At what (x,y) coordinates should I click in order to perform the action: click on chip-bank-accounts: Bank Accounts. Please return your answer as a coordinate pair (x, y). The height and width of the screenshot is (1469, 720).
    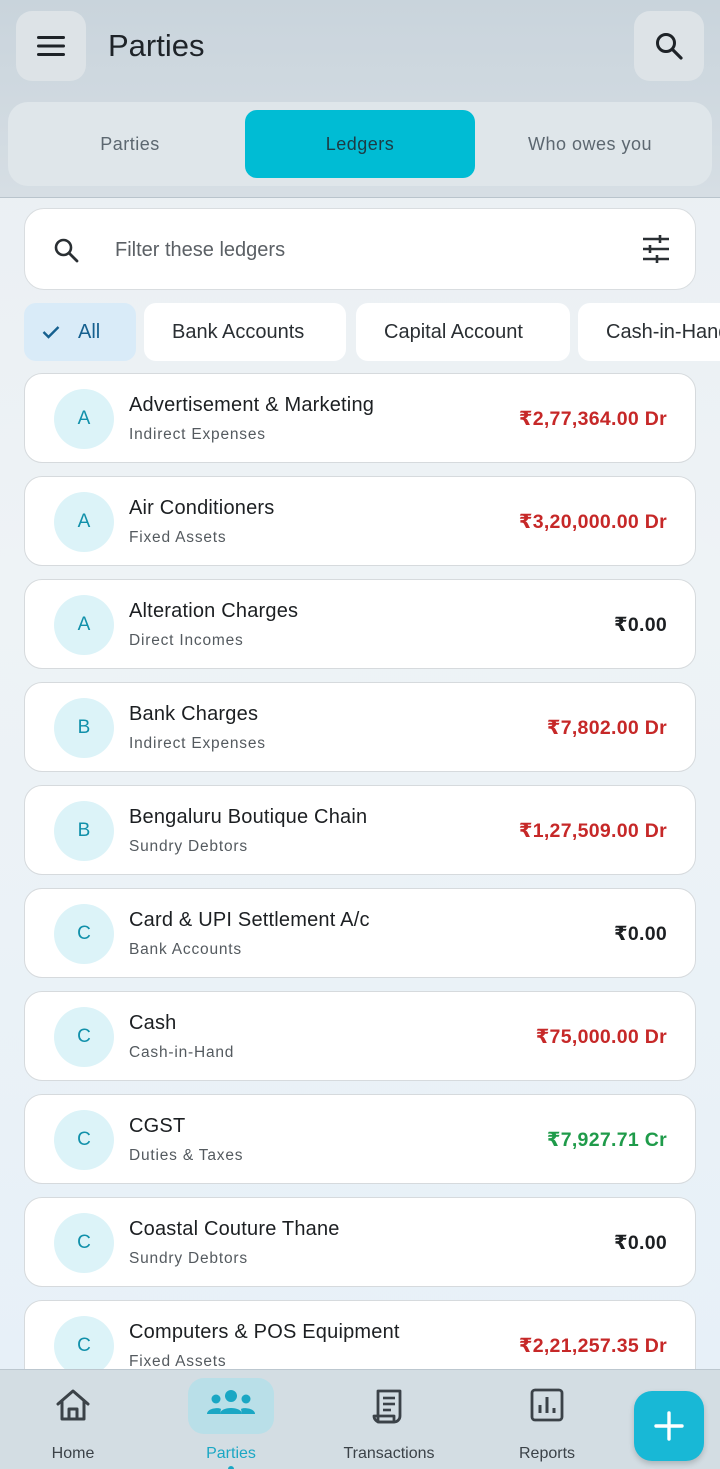
    Looking at the image, I should click on (245, 332).